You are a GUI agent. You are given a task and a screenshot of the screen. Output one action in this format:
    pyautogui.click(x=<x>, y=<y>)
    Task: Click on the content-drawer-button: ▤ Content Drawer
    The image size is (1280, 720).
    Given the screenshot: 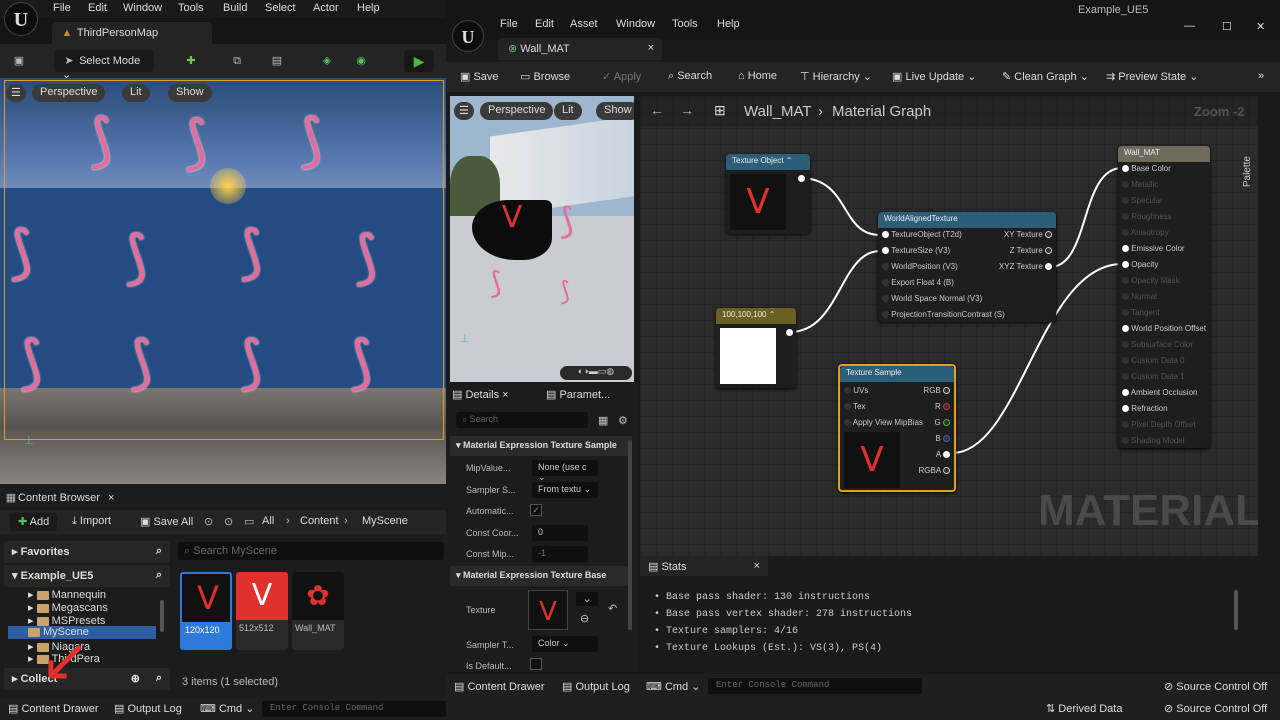 What is the action you would take?
    pyautogui.click(x=53, y=708)
    